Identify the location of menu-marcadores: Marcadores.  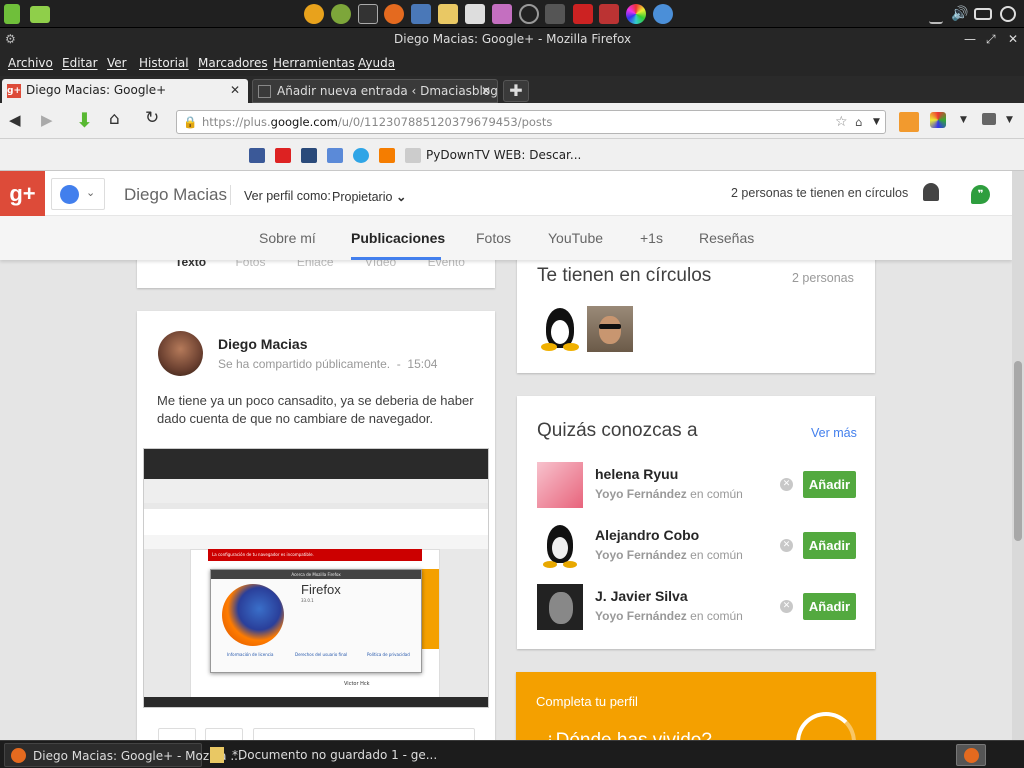
(233, 63).